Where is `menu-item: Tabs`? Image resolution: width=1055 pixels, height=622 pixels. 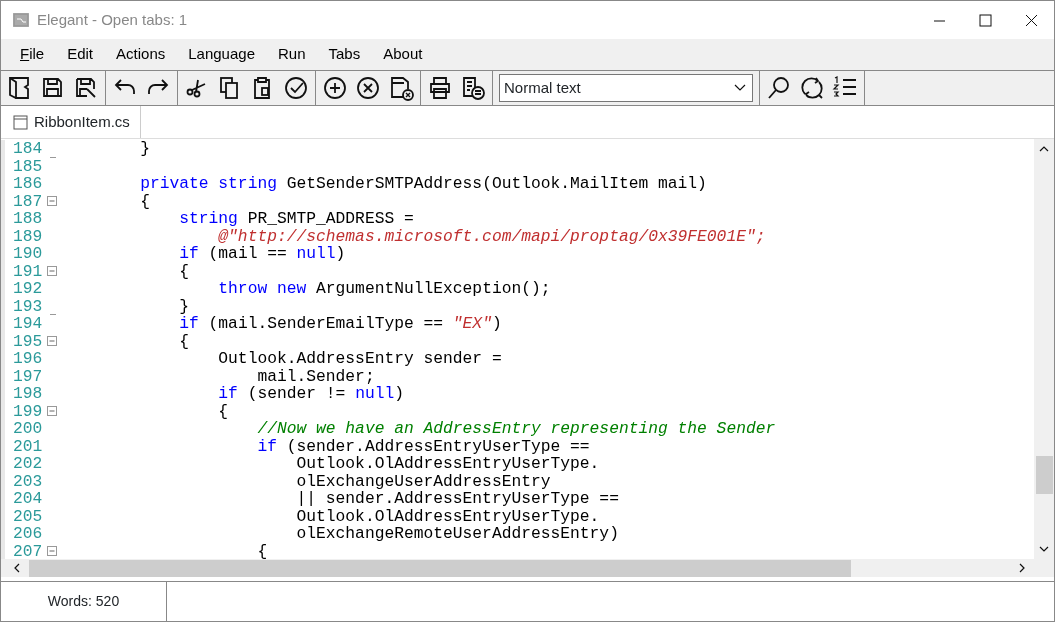
menu-item: Tabs is located at coordinates (345, 54).